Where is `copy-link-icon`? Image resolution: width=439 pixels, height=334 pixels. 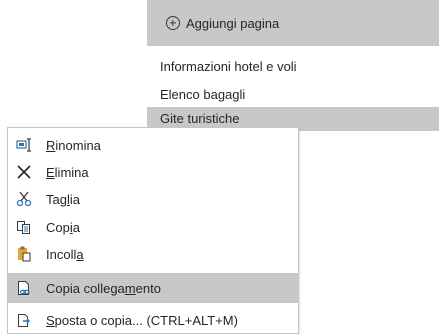 copy-link-icon is located at coordinates (24, 288).